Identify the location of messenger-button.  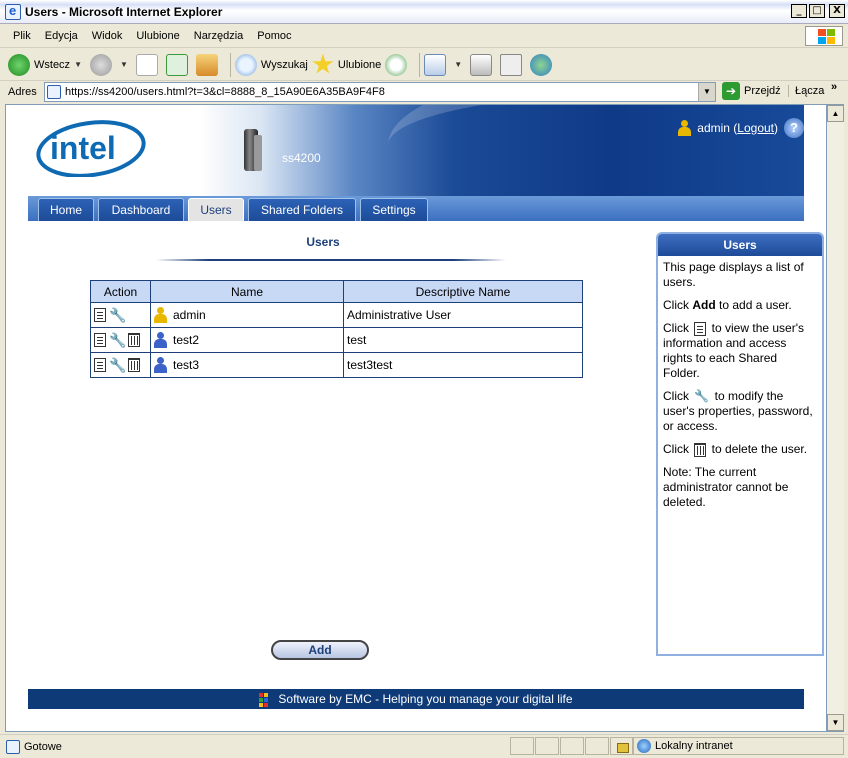
(543, 64).